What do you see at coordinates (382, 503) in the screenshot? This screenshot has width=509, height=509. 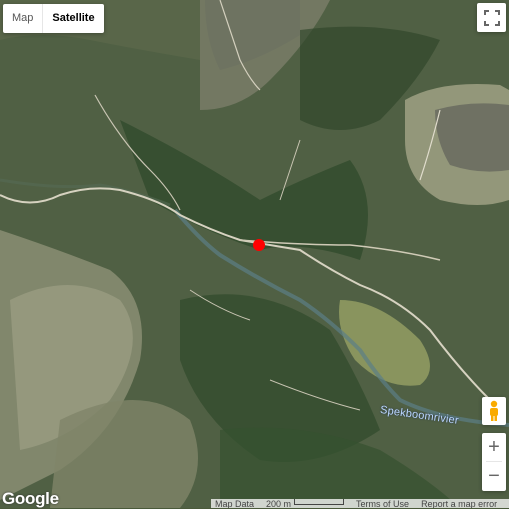 I see `terms-link: Terms of Use` at bounding box center [382, 503].